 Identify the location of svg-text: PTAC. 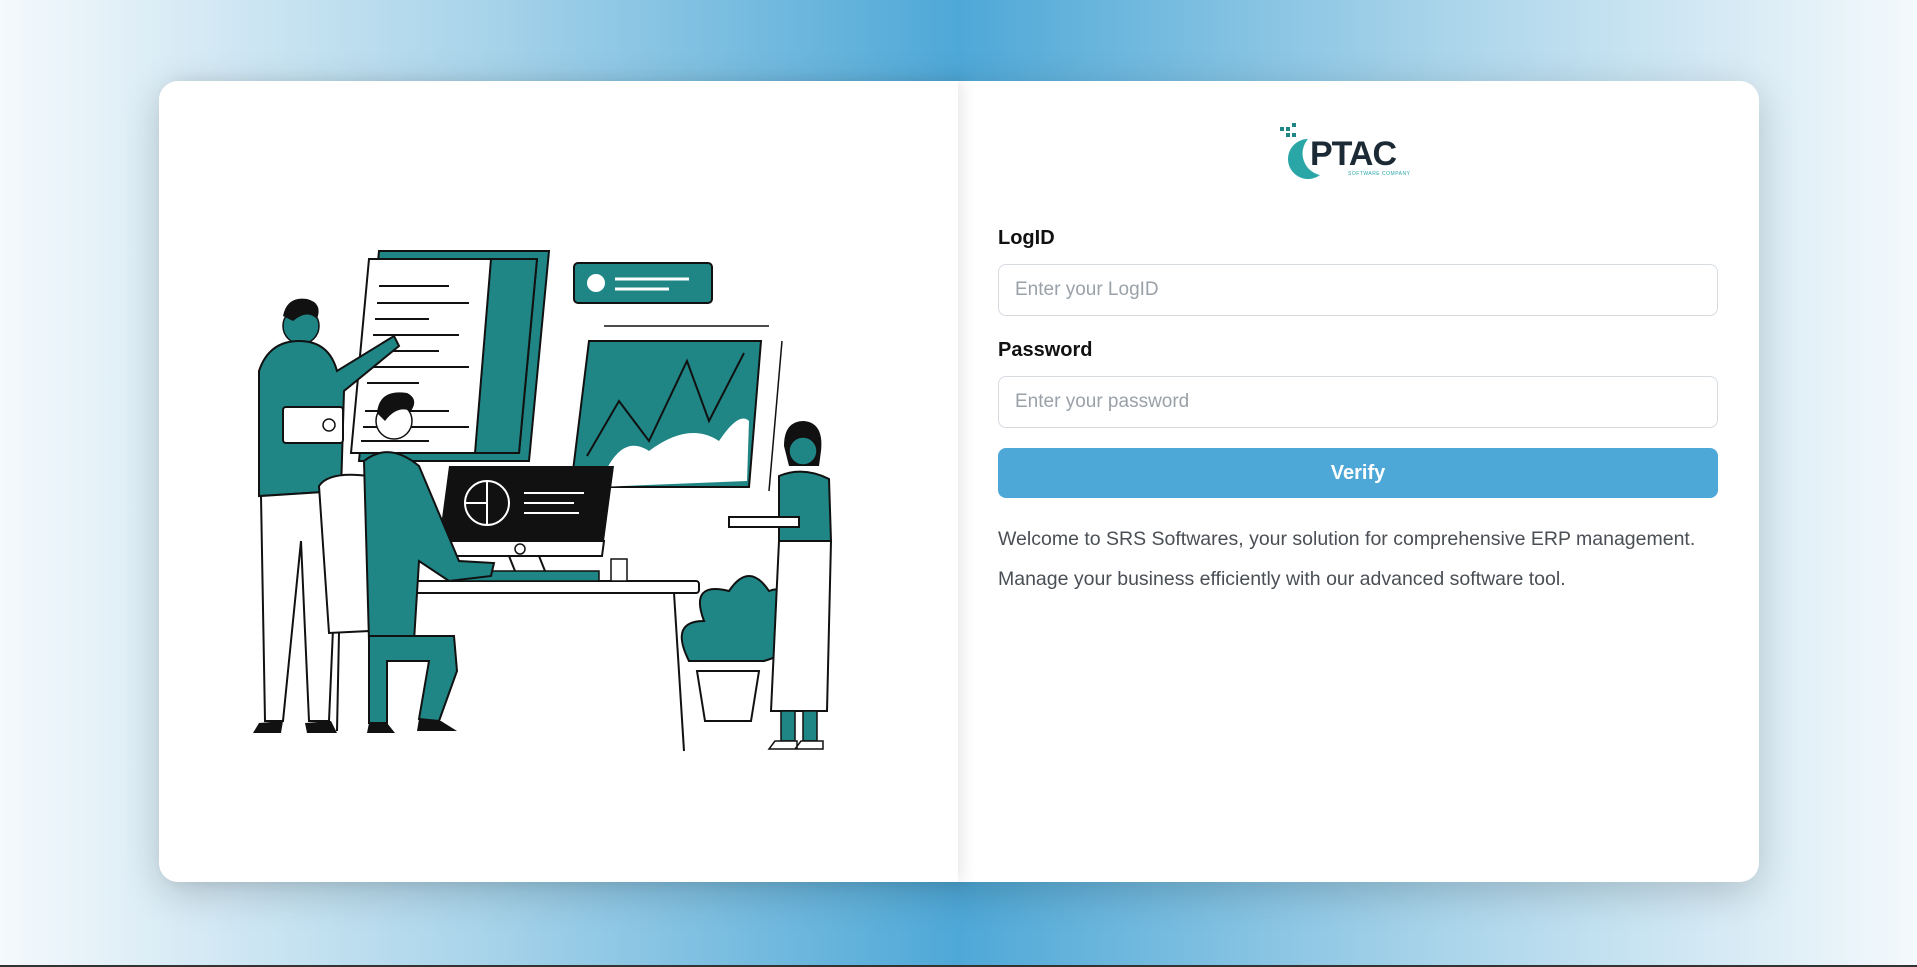
(1353, 154).